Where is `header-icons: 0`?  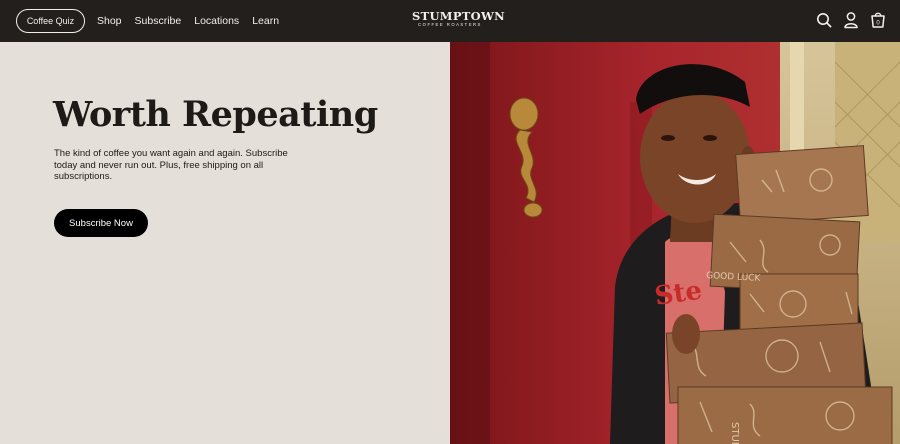 header-icons: 0 is located at coordinates (851, 20).